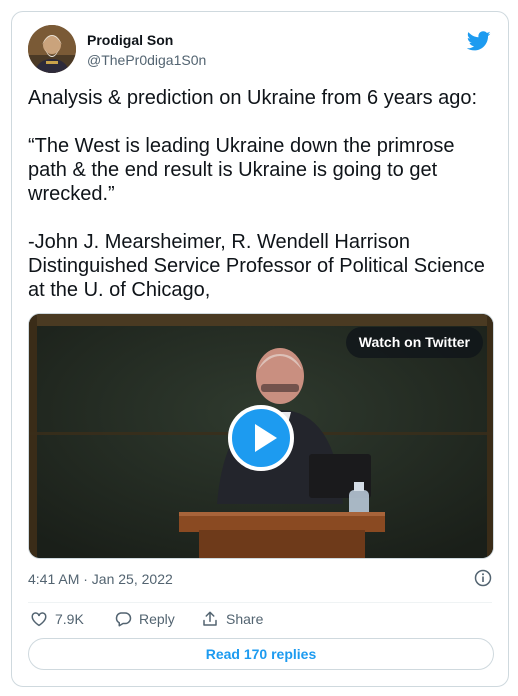 Image resolution: width=518 pixels, height=696 pixels. I want to click on twitter-bird-icon, so click(479, 41).